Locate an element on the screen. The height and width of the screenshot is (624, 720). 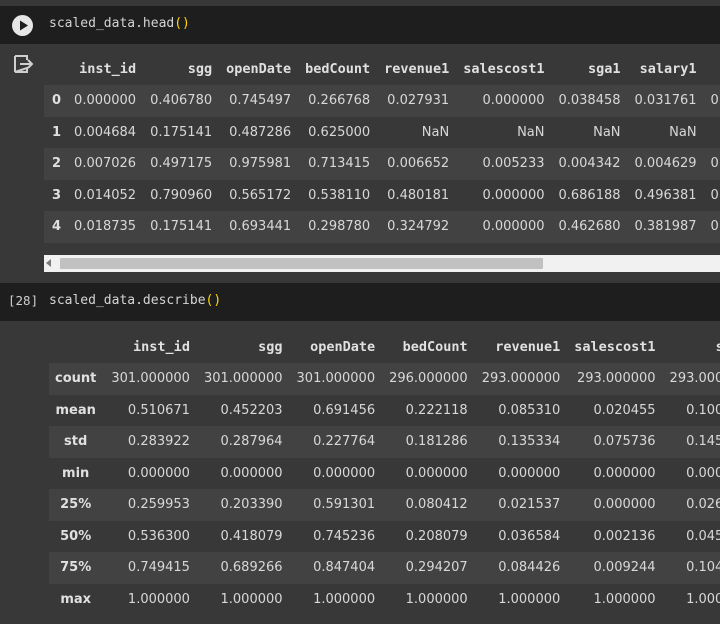
row-index: 1 is located at coordinates (57, 132).